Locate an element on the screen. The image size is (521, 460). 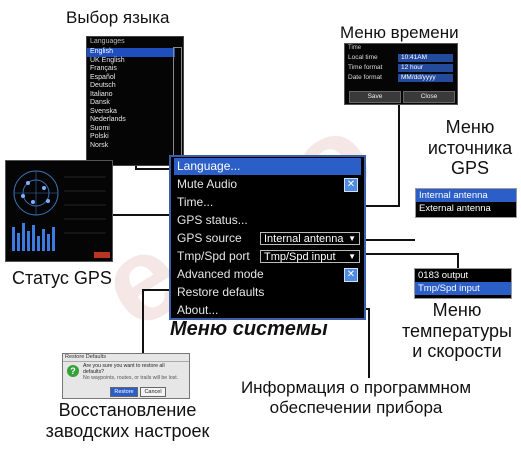
time-row-time-format: Time format 12 hour is located at coordinates (402, 68).